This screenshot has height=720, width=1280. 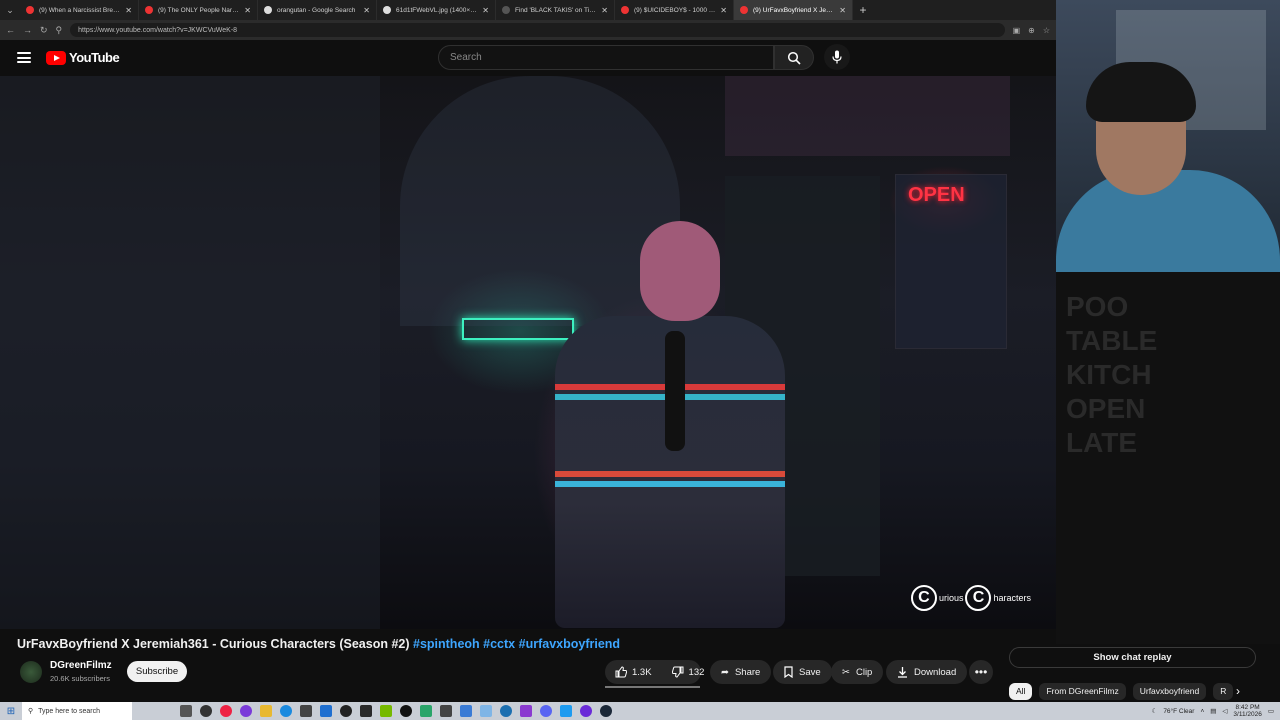 What do you see at coordinates (11, 711) in the screenshot?
I see `windows-start-icon: ⊞` at bounding box center [11, 711].